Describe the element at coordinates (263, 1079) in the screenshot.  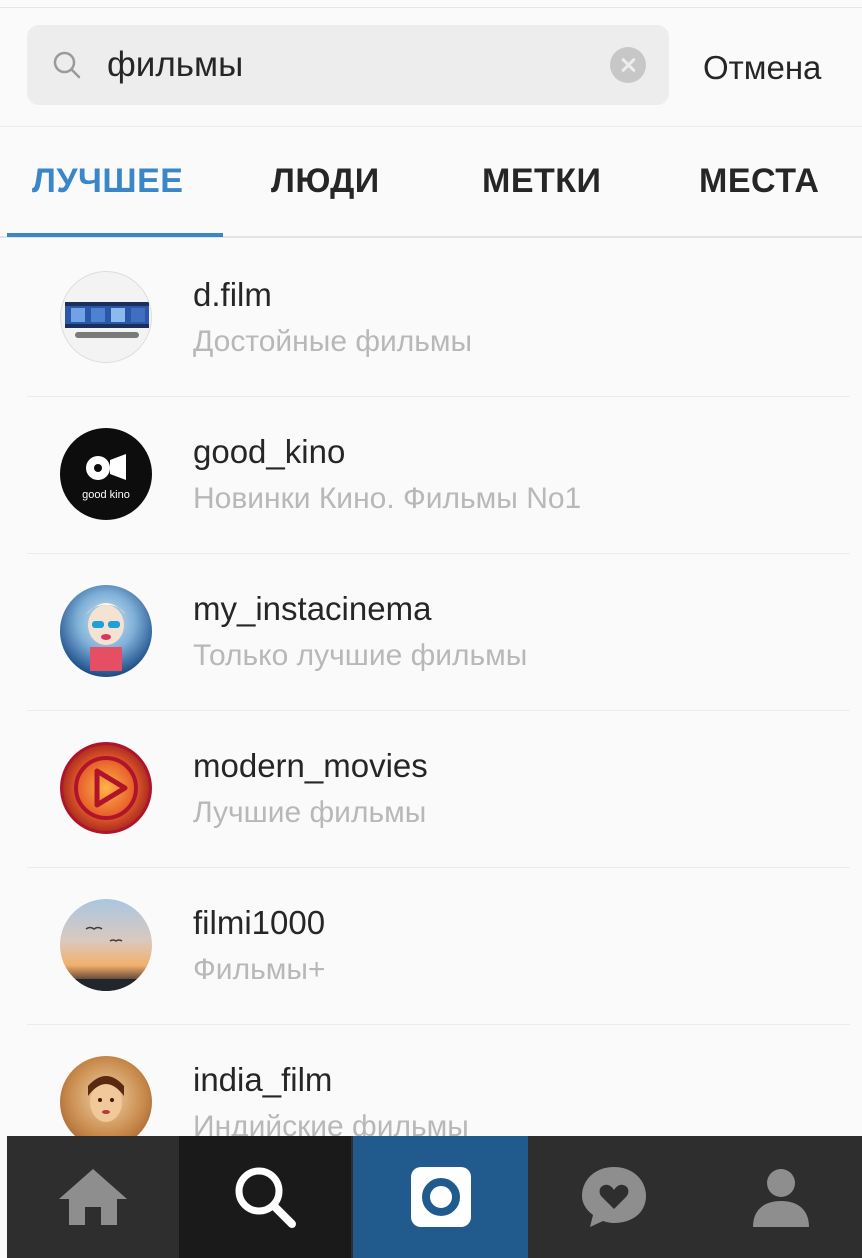
I see `result-username: india_film` at that location.